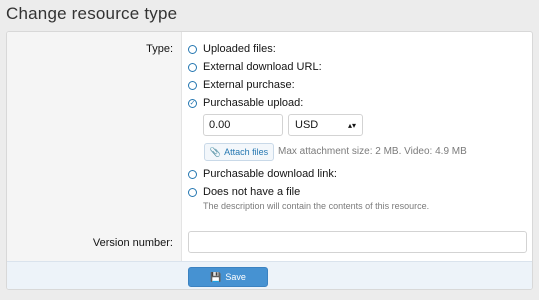 The height and width of the screenshot is (300, 539). I want to click on currency-value: USD, so click(307, 125).